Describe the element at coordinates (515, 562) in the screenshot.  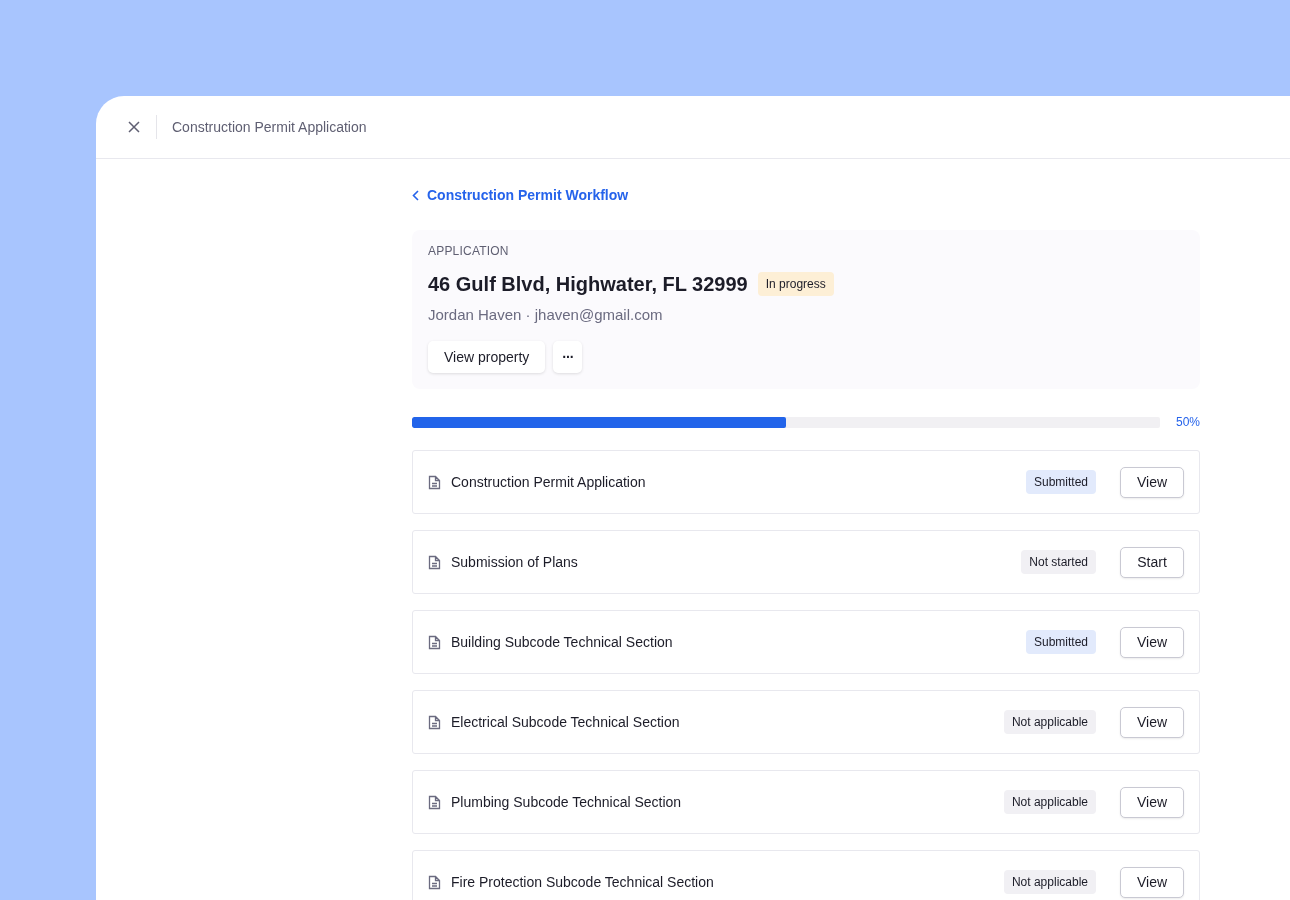
I see `task-name: Submission of Plans` at that location.